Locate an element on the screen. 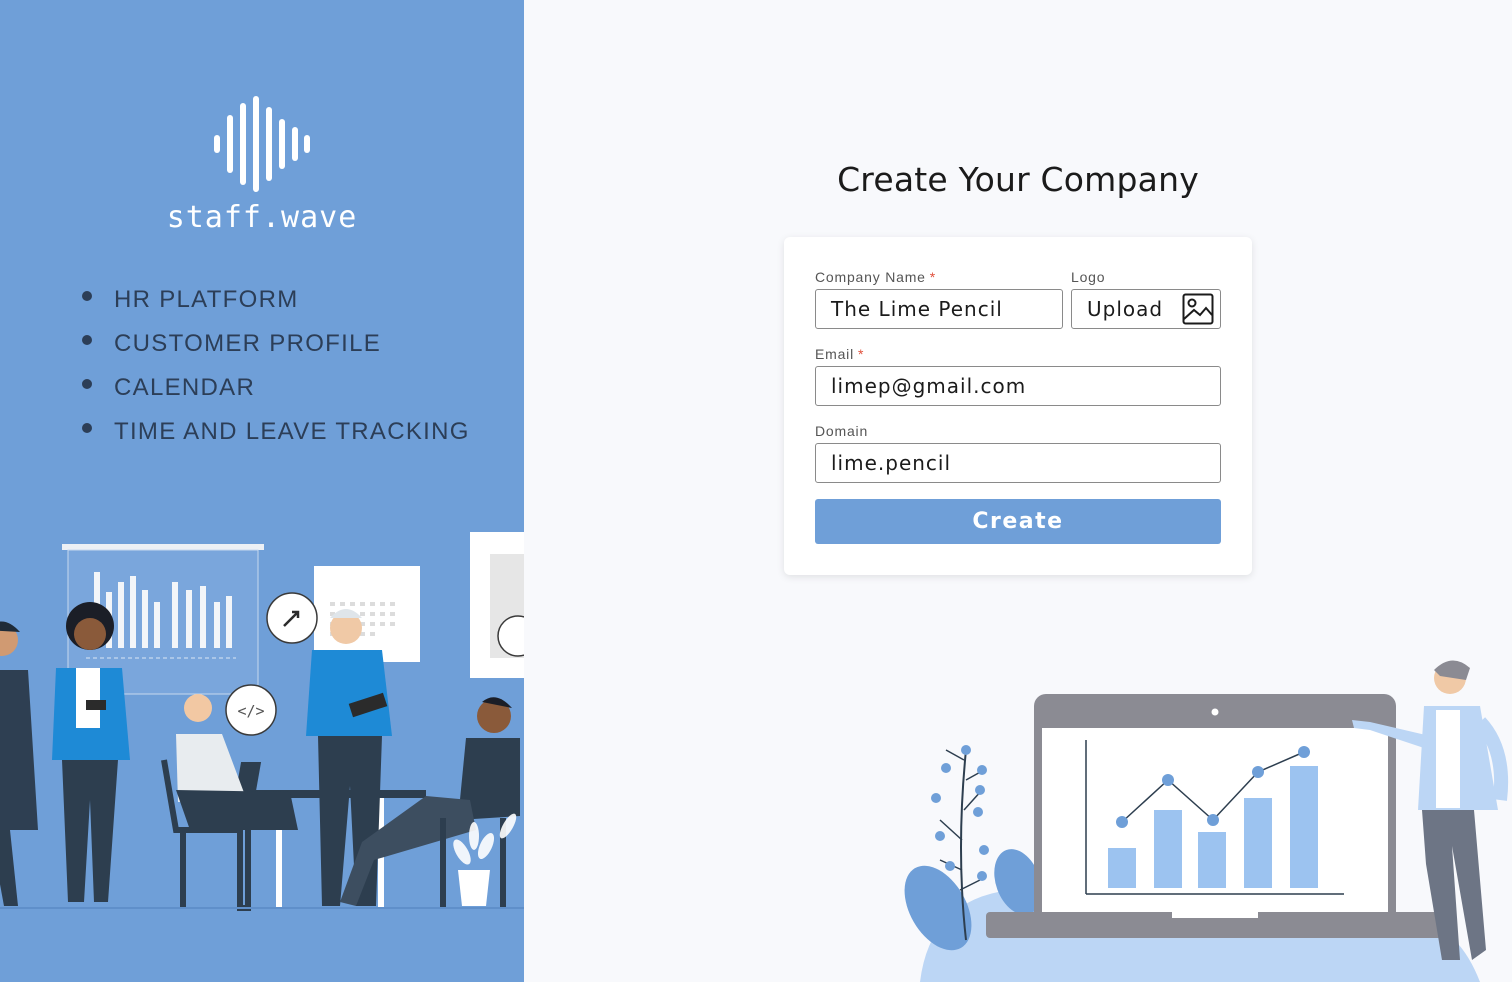 Image resolution: width=1512 pixels, height=982 pixels. domain-input: lime.pencil is located at coordinates (1018, 463).